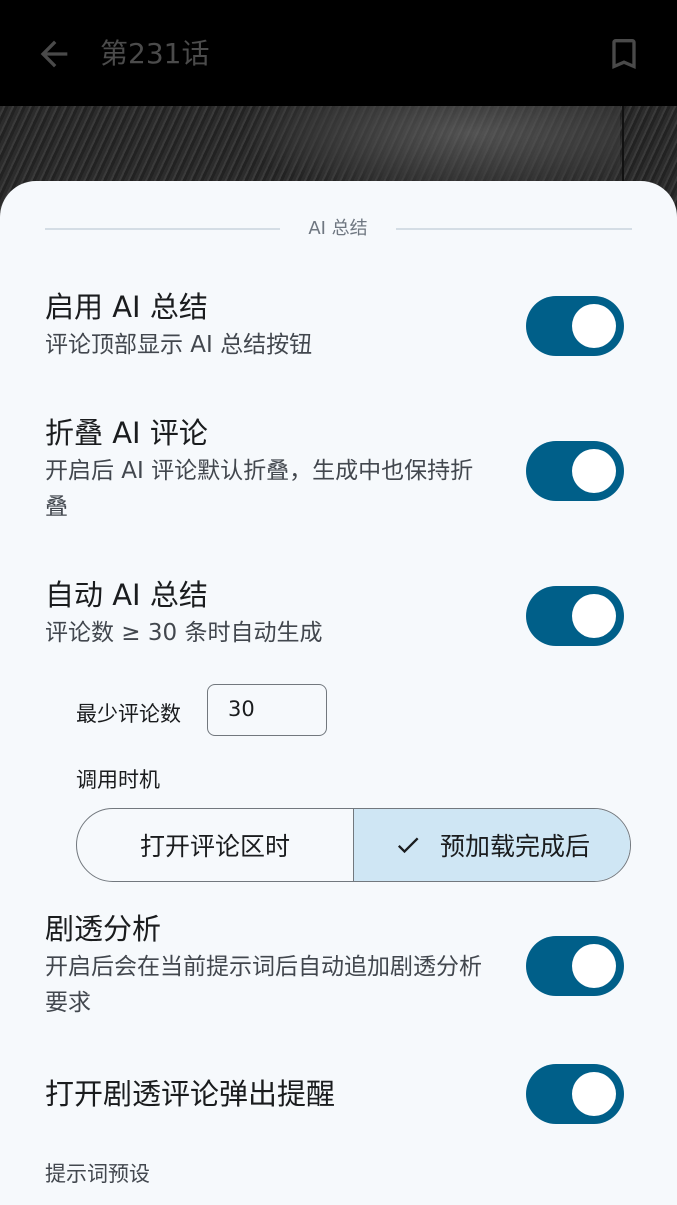  I want to click on invoke-timing-segmented-button: 打开评论区时 预加载完成后, so click(353, 845).